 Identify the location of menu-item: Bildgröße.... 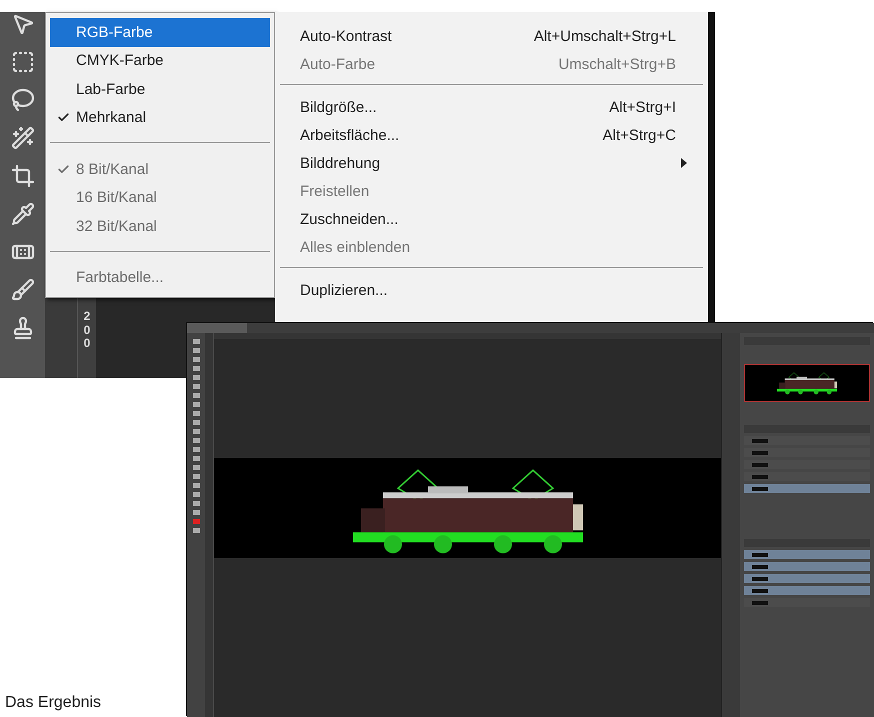
(455, 107).